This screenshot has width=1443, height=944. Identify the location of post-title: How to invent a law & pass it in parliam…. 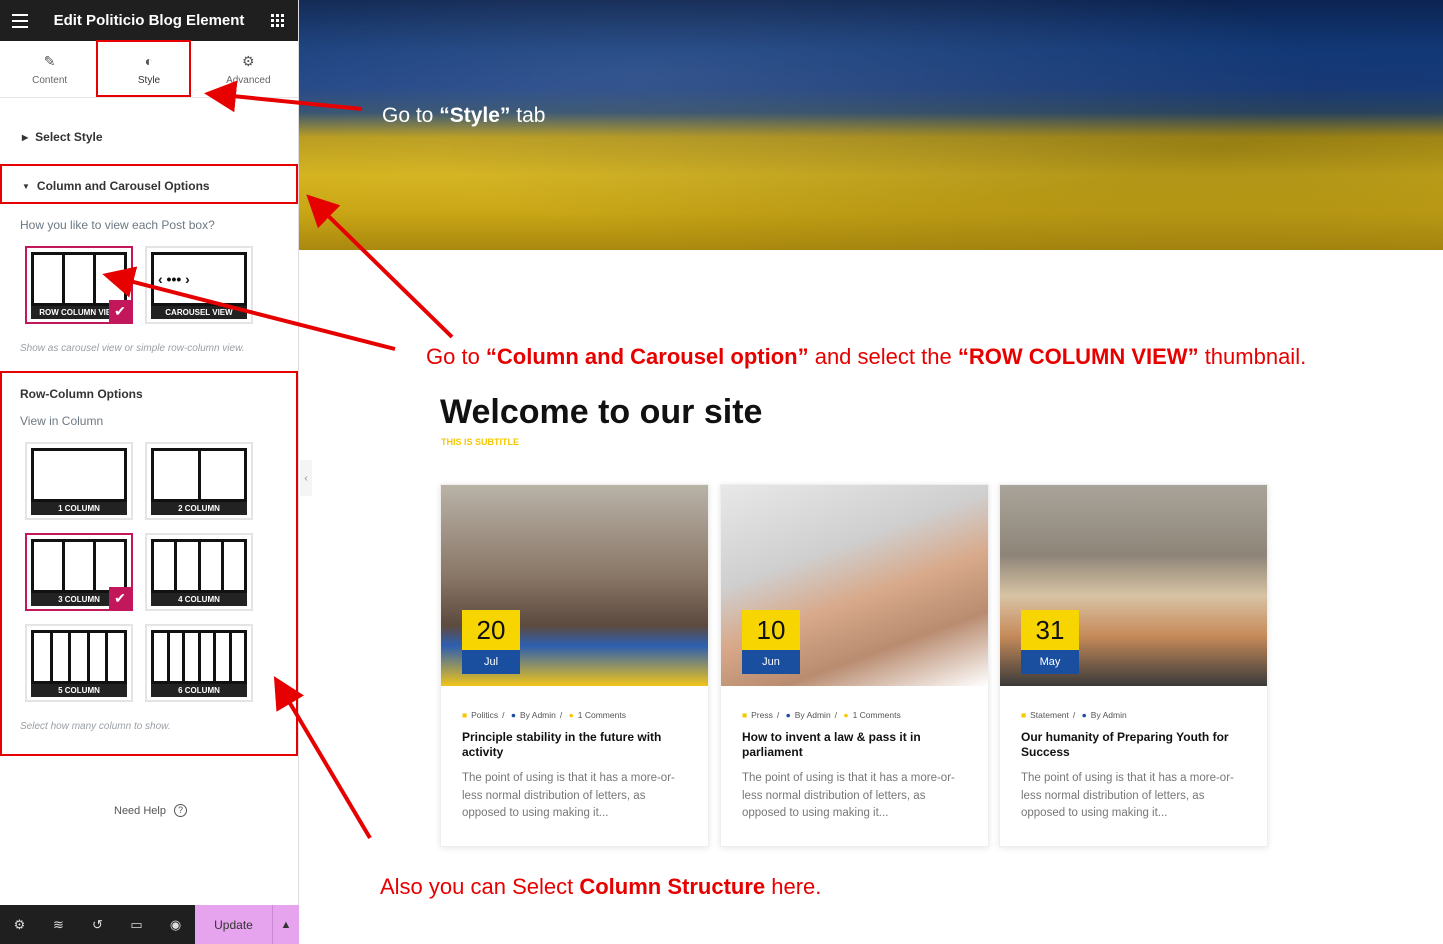
(857, 745).